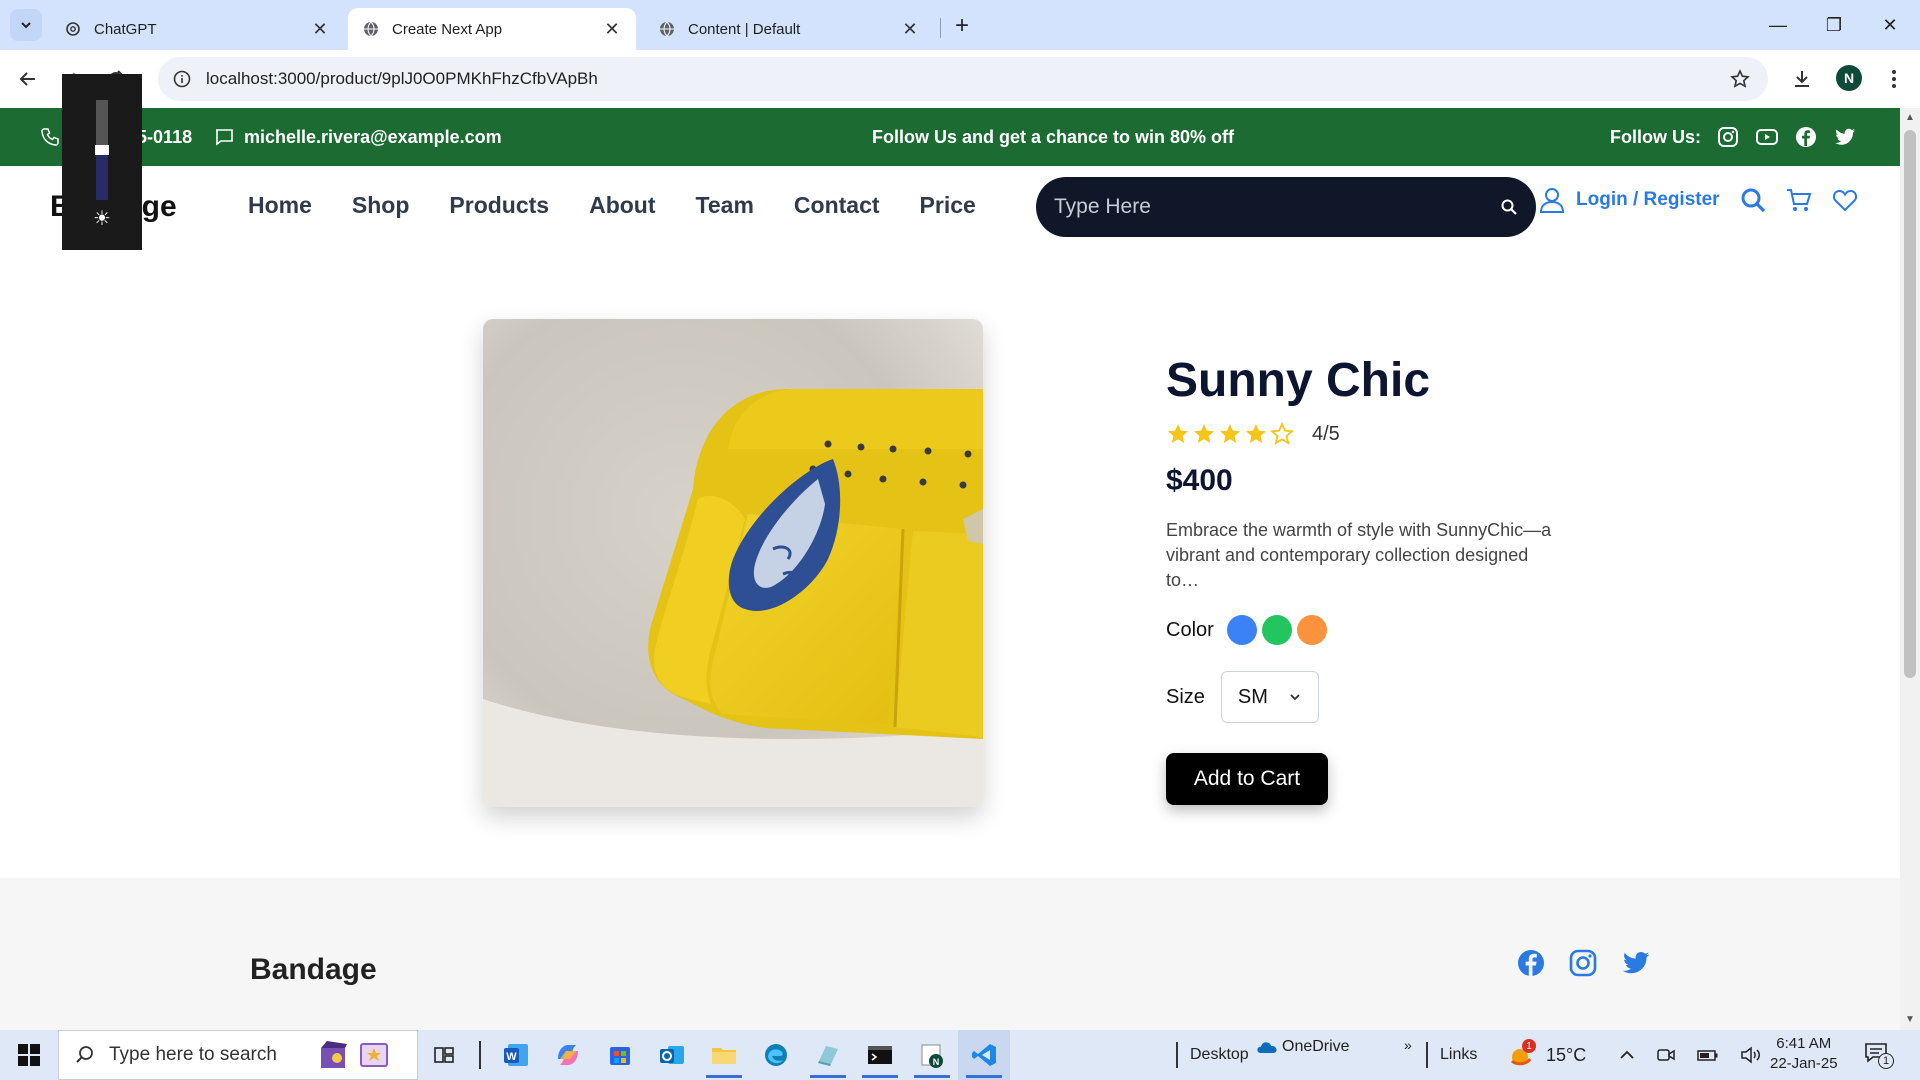  What do you see at coordinates (1316, 1046) in the screenshot?
I see `onedrive-label: OneDrive` at bounding box center [1316, 1046].